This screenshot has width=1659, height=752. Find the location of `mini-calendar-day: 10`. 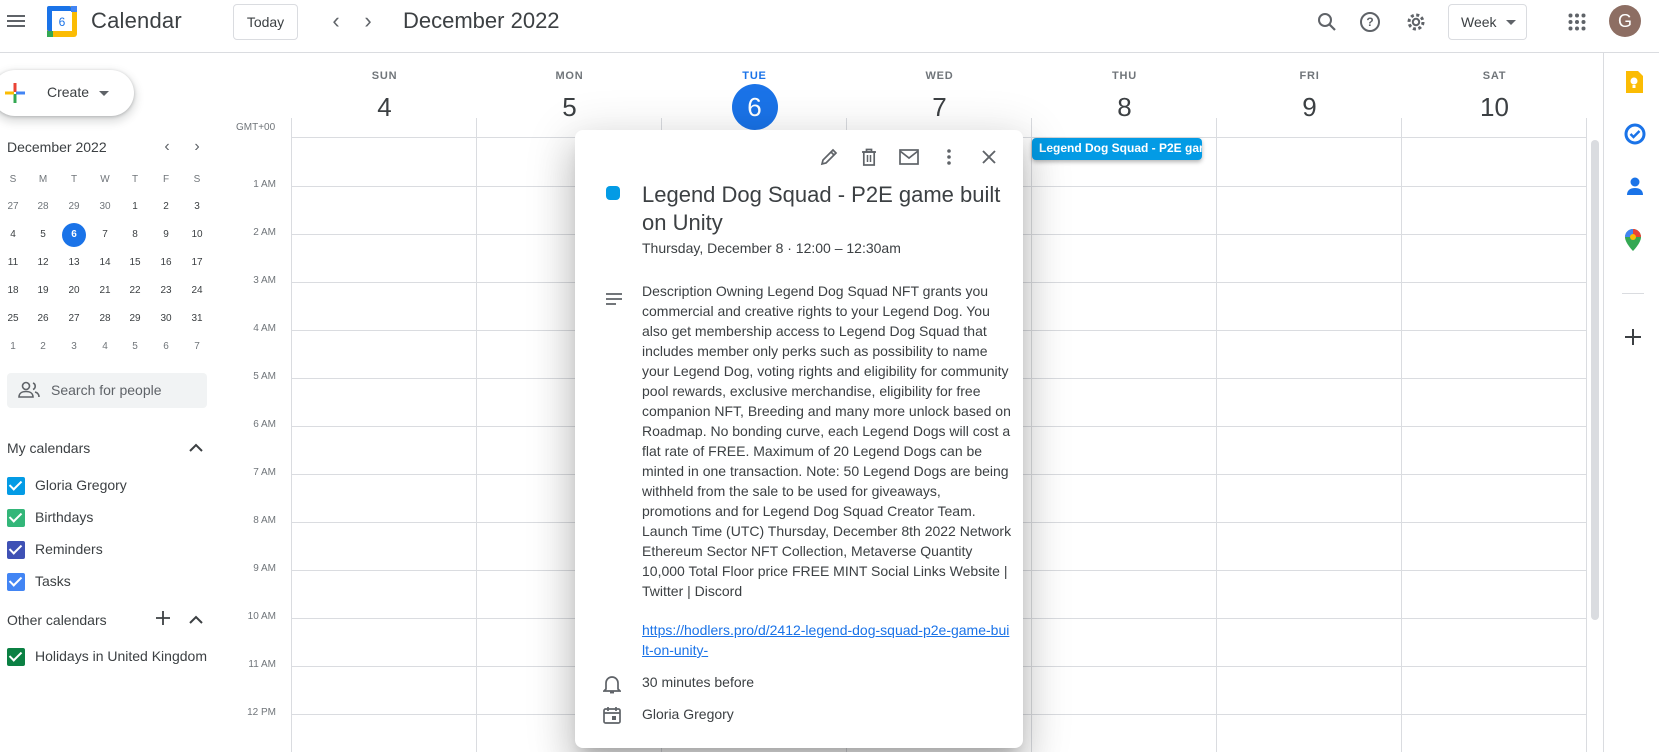

mini-calendar-day: 10 is located at coordinates (197, 235).